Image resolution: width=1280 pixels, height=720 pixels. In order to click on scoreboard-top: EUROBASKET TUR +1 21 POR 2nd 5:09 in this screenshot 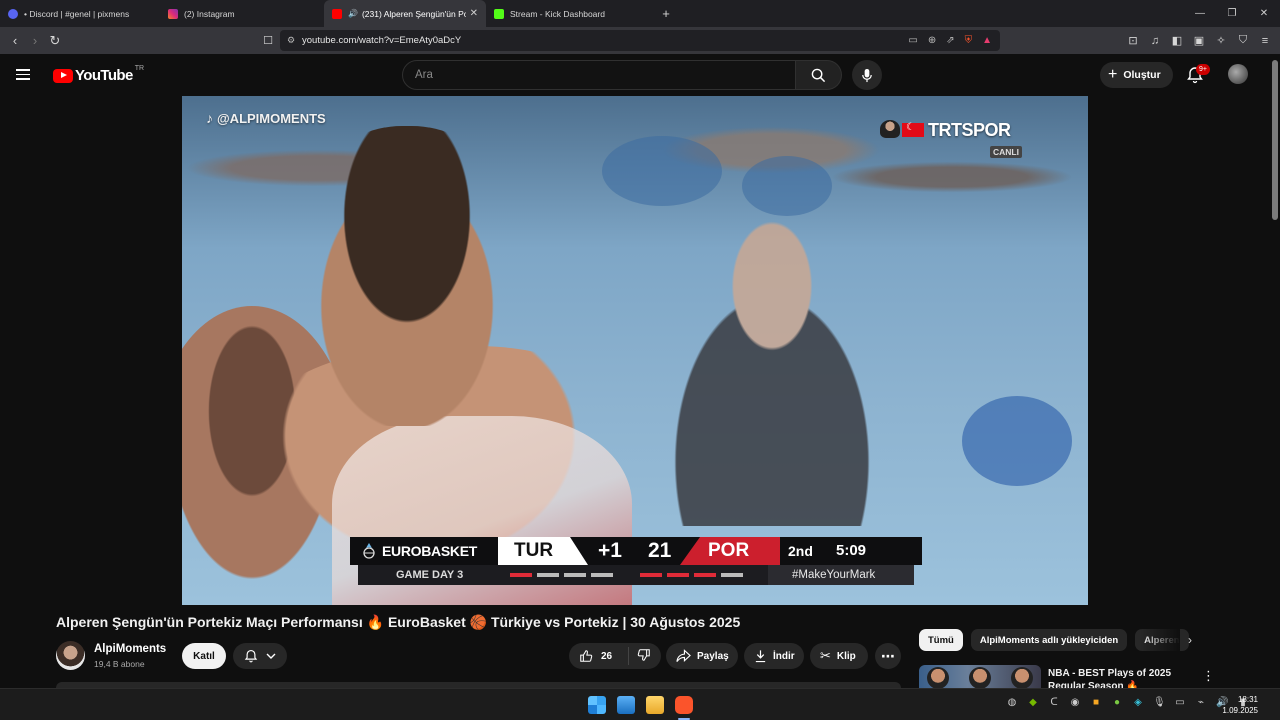, I will do `click(636, 551)`.